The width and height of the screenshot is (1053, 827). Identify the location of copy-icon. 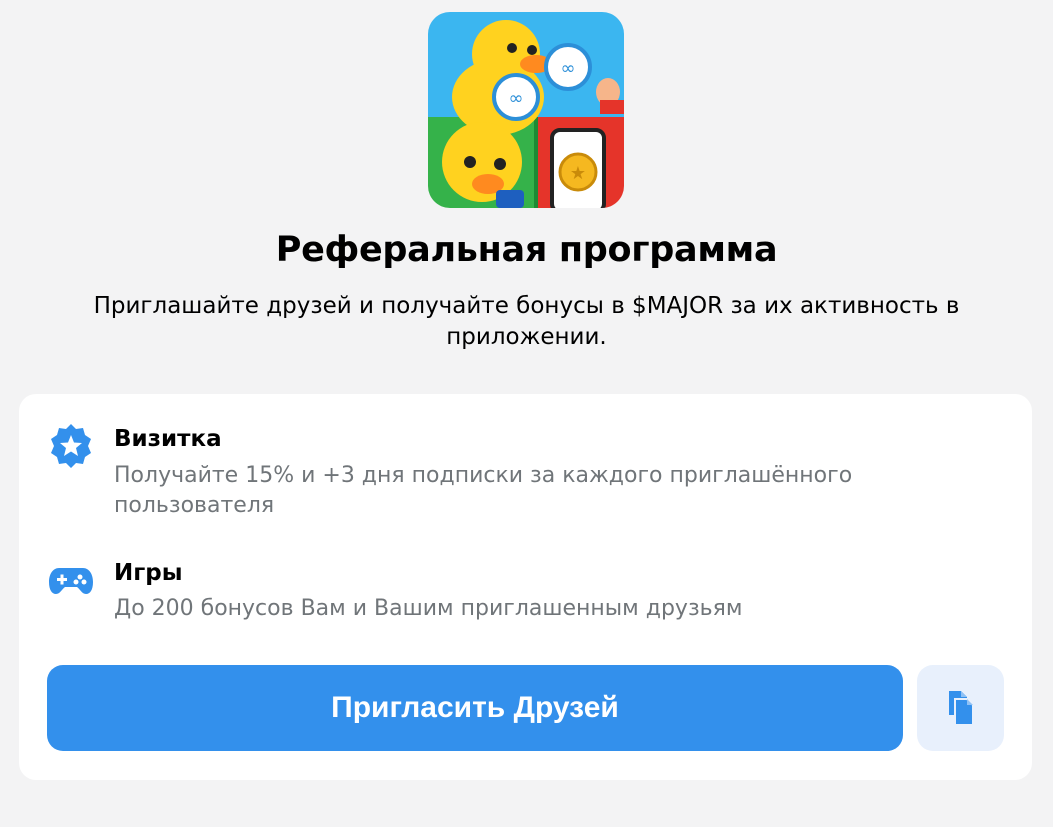
(961, 708).